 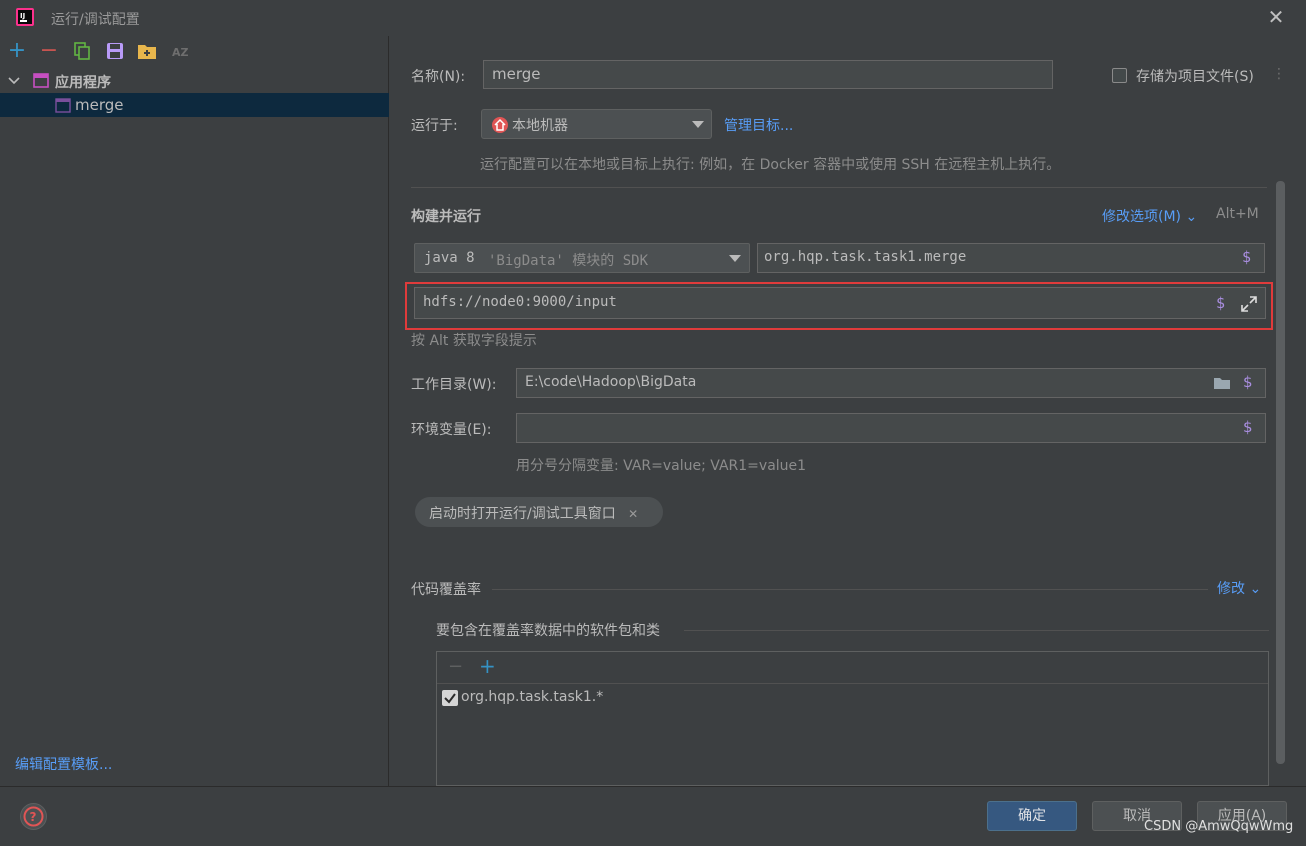 What do you see at coordinates (840, 303) in the screenshot?
I see `program-arguments-input: hdfs://node0:9000/input $` at bounding box center [840, 303].